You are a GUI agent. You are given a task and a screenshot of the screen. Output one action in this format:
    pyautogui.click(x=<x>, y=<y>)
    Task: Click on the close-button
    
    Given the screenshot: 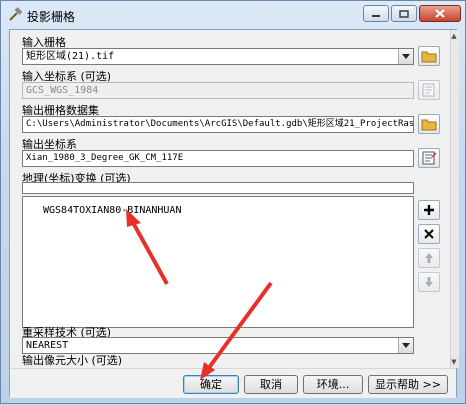 What is the action you would take?
    pyautogui.click(x=440, y=13)
    